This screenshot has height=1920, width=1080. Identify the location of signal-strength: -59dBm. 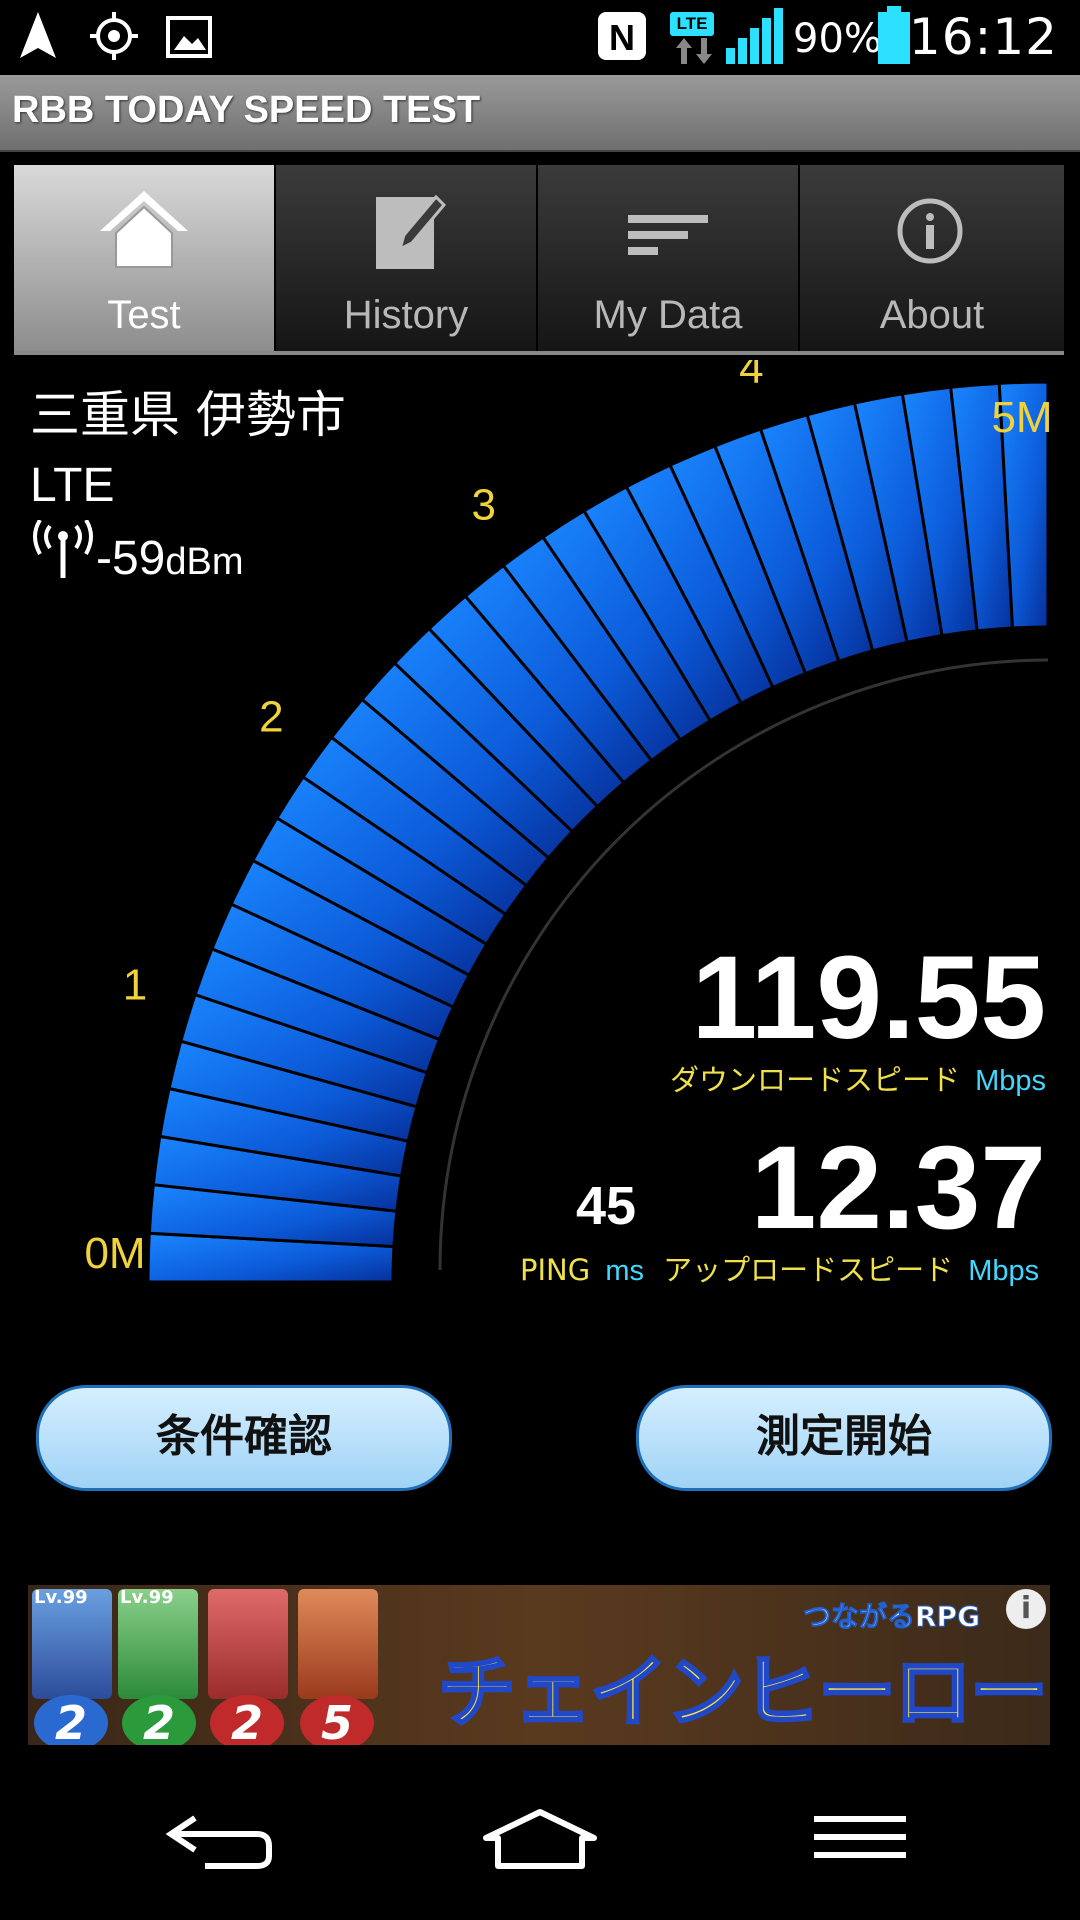
(137, 552).